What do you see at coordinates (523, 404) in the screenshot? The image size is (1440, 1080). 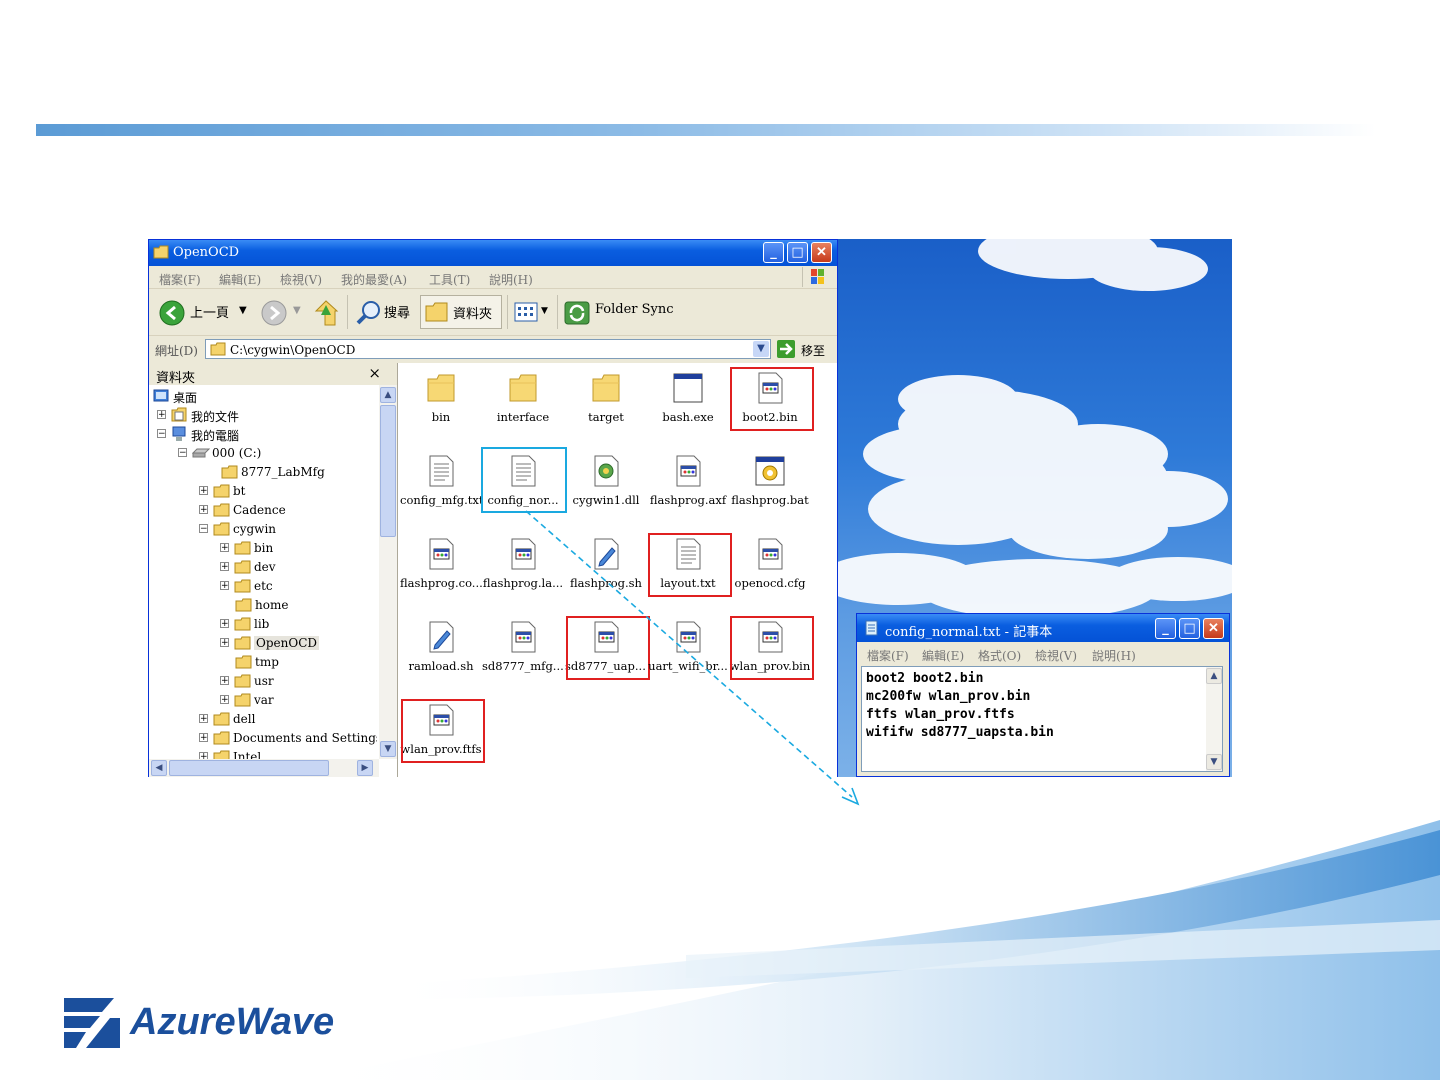 I see `file-item: interface` at bounding box center [523, 404].